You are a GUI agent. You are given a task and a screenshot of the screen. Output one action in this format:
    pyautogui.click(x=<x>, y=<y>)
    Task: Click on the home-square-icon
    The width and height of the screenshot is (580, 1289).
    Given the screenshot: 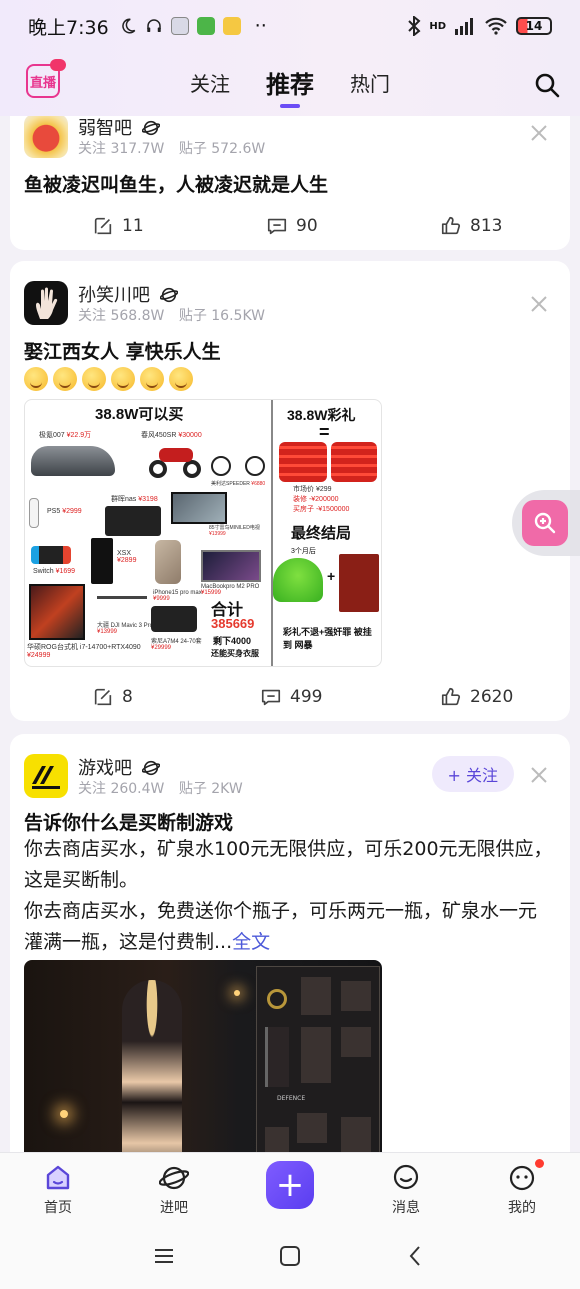 What is the action you would take?
    pyautogui.click(x=290, y=1256)
    